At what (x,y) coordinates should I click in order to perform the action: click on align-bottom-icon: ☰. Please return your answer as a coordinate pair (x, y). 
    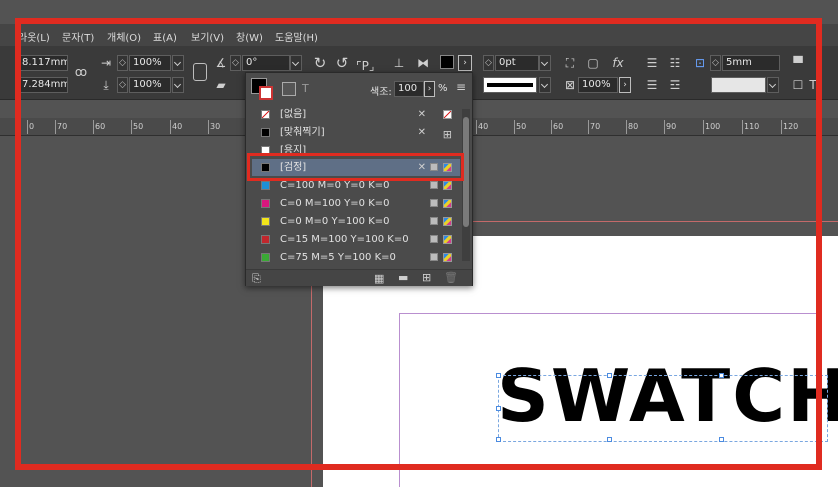
    Looking at the image, I should click on (652, 85).